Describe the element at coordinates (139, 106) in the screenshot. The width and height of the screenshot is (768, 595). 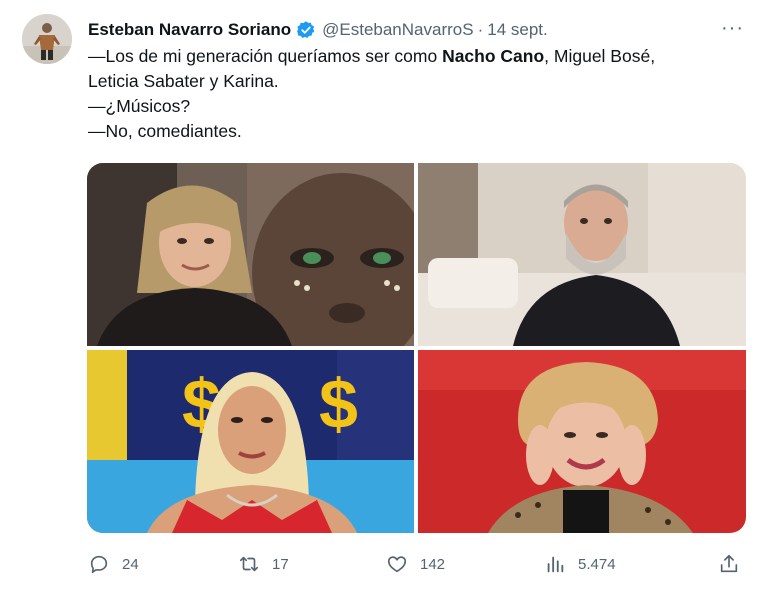
I see `tweet-text-line-3: —¿Músicos?` at that location.